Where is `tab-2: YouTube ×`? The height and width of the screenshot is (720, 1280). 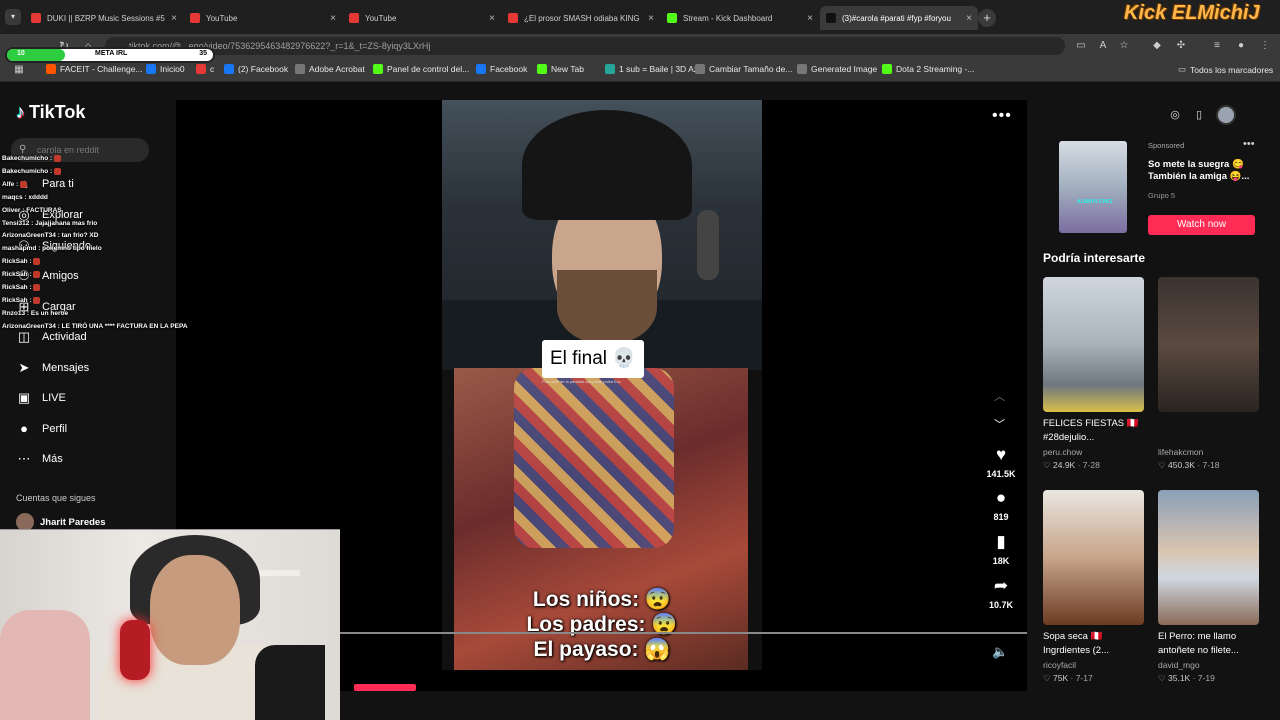
tab-2: YouTube × is located at coordinates (422, 18).